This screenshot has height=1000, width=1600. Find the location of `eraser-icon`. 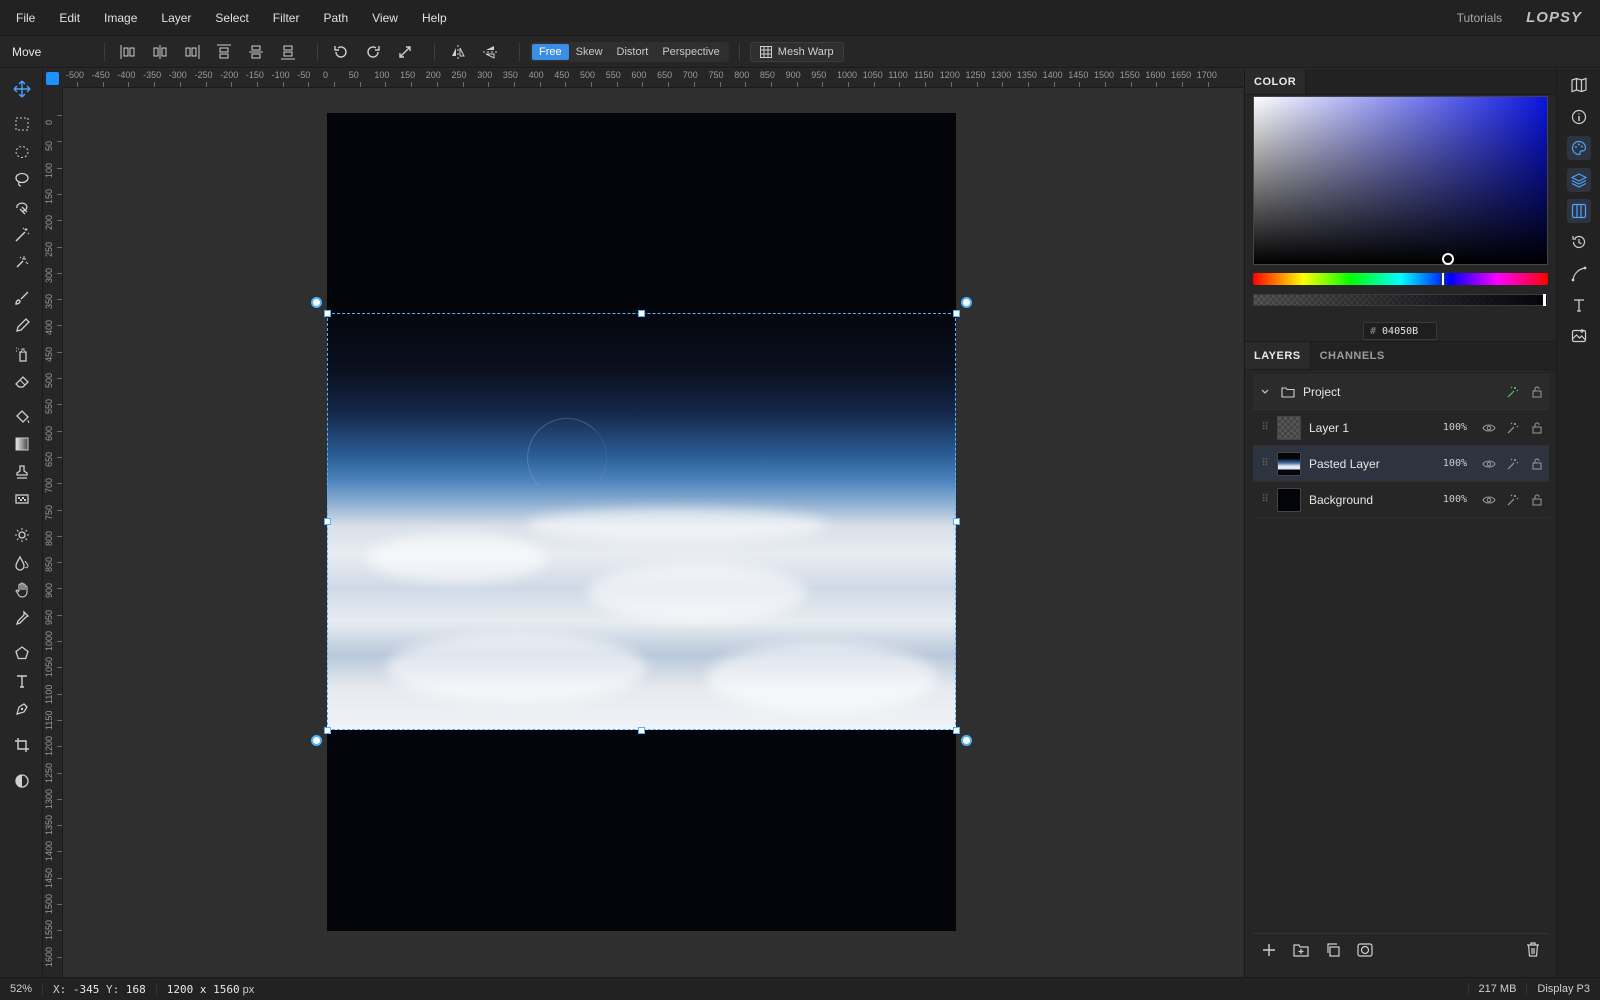

eraser-icon is located at coordinates (22, 381).